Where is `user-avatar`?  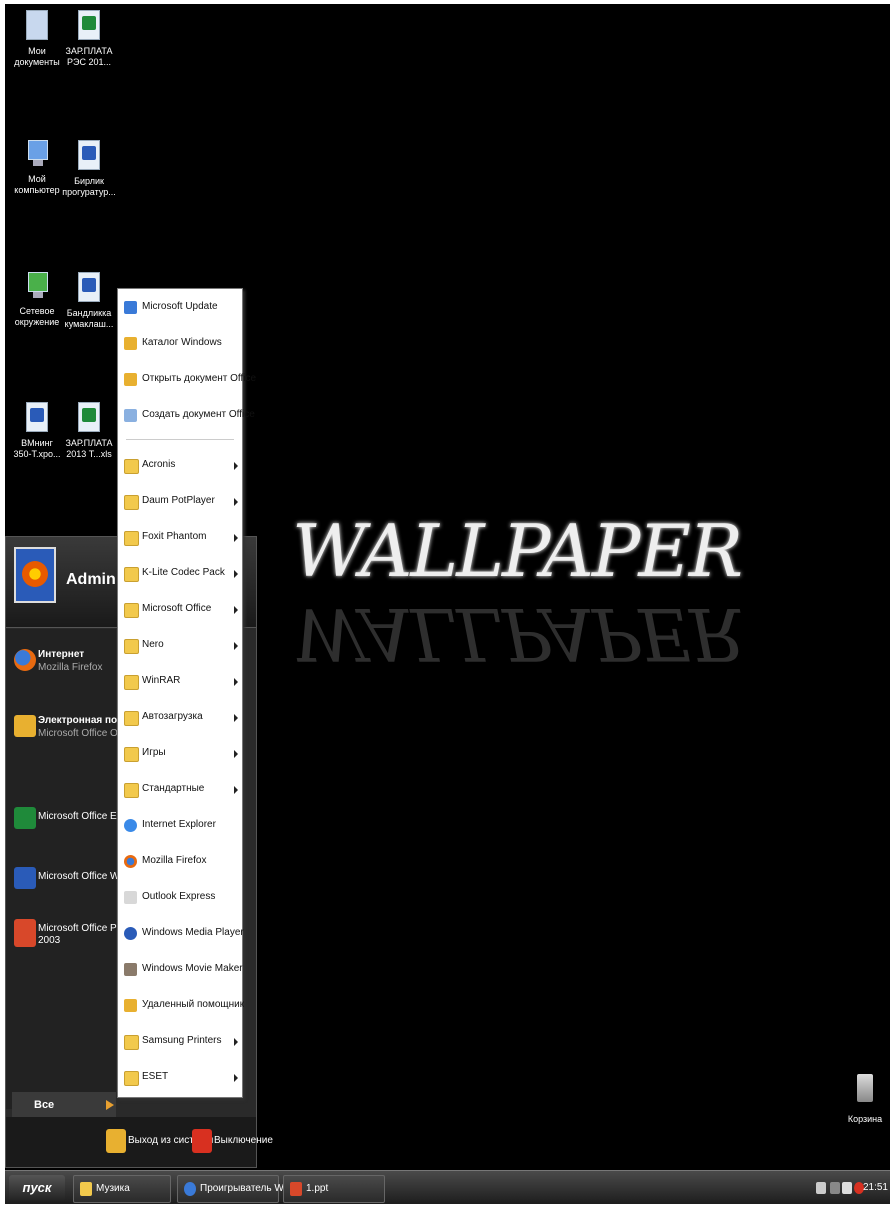
user-avatar is located at coordinates (35, 575).